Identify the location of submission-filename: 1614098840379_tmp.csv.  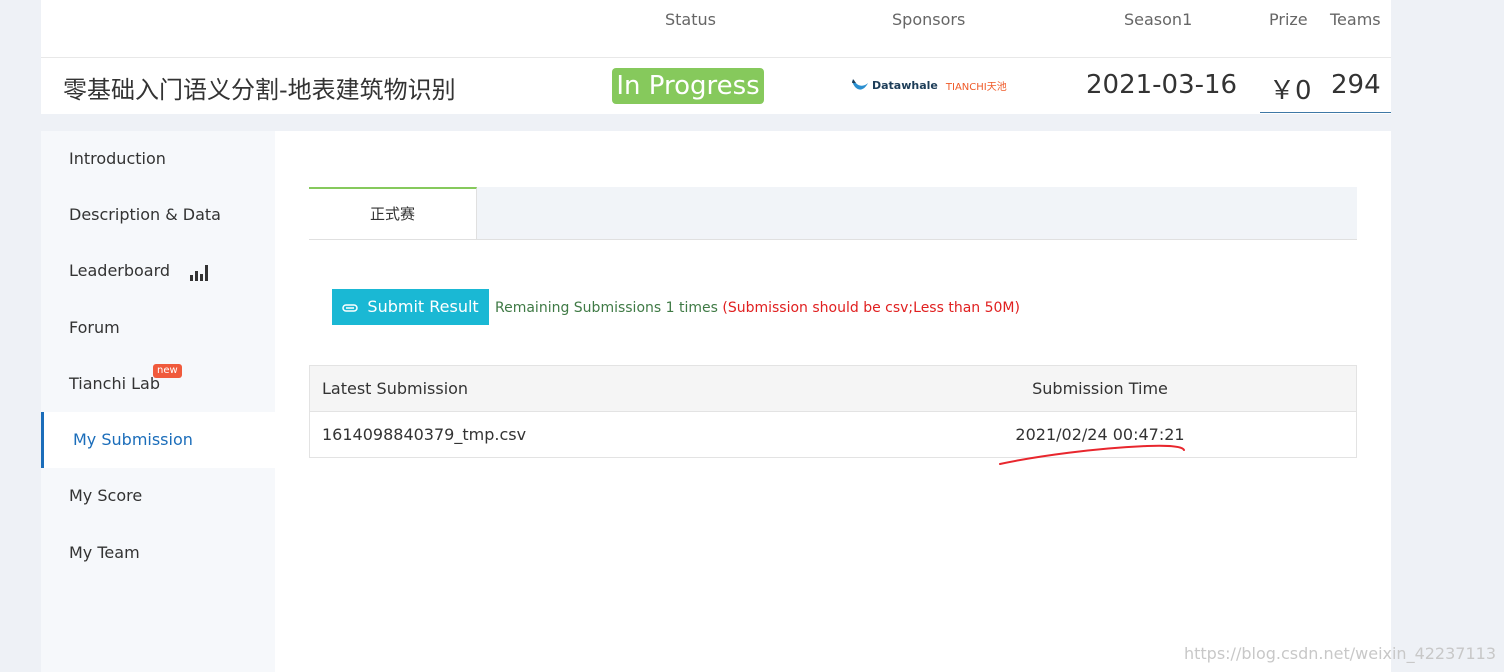
(424, 434).